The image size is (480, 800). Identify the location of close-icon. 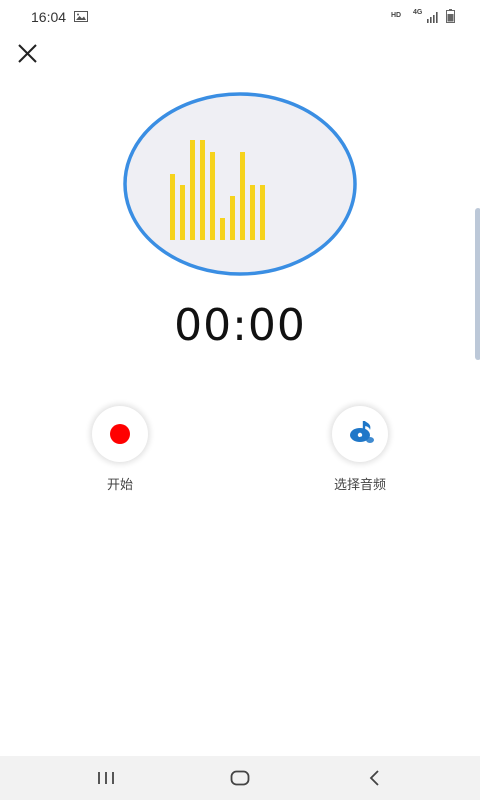
(28, 54).